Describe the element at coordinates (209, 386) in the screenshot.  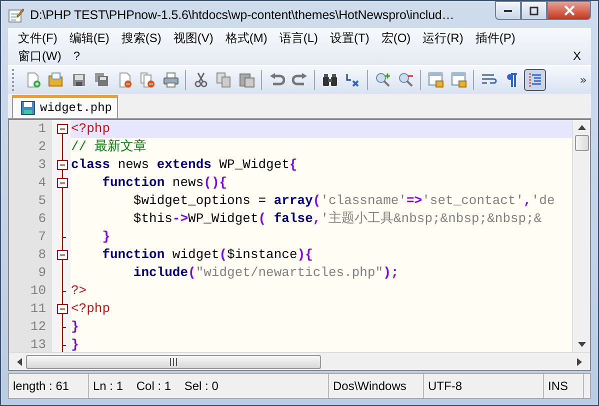
I see `status-field: Ln : 1 Col : 1 Sel : 0` at that location.